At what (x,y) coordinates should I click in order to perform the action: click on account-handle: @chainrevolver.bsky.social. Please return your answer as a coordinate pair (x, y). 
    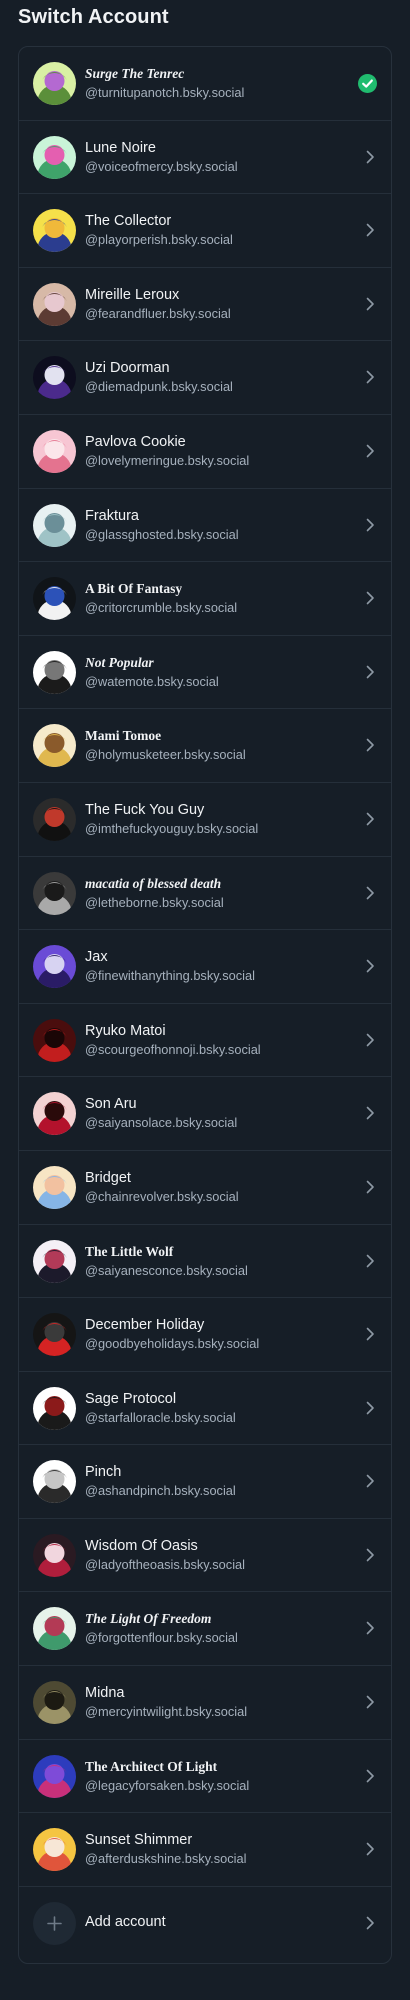
    Looking at the image, I should click on (162, 1196).